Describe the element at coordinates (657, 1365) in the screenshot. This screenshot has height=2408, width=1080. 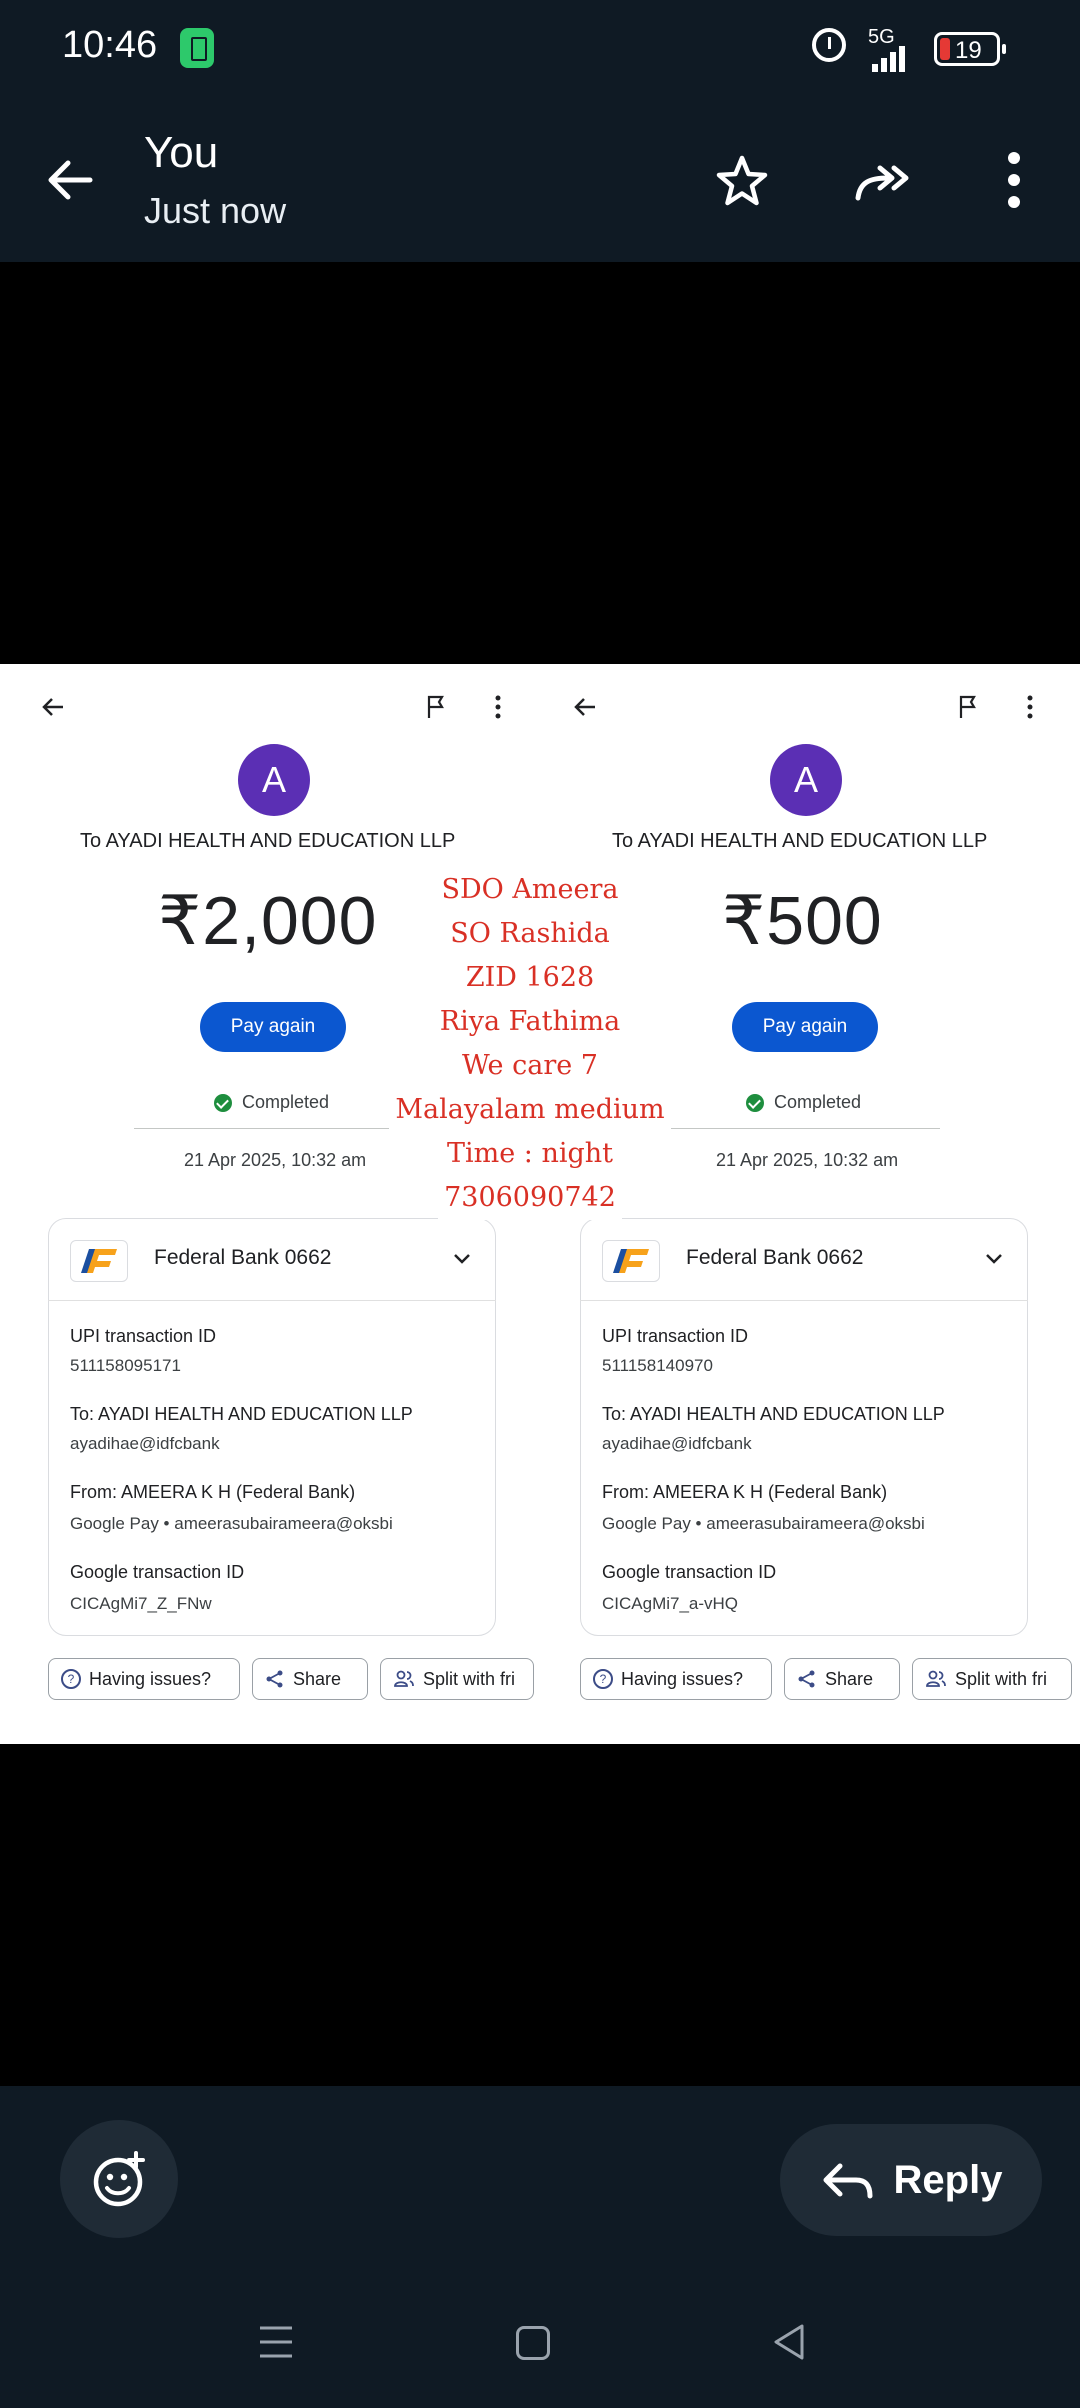
I see `upi-id: 511158140970` at that location.